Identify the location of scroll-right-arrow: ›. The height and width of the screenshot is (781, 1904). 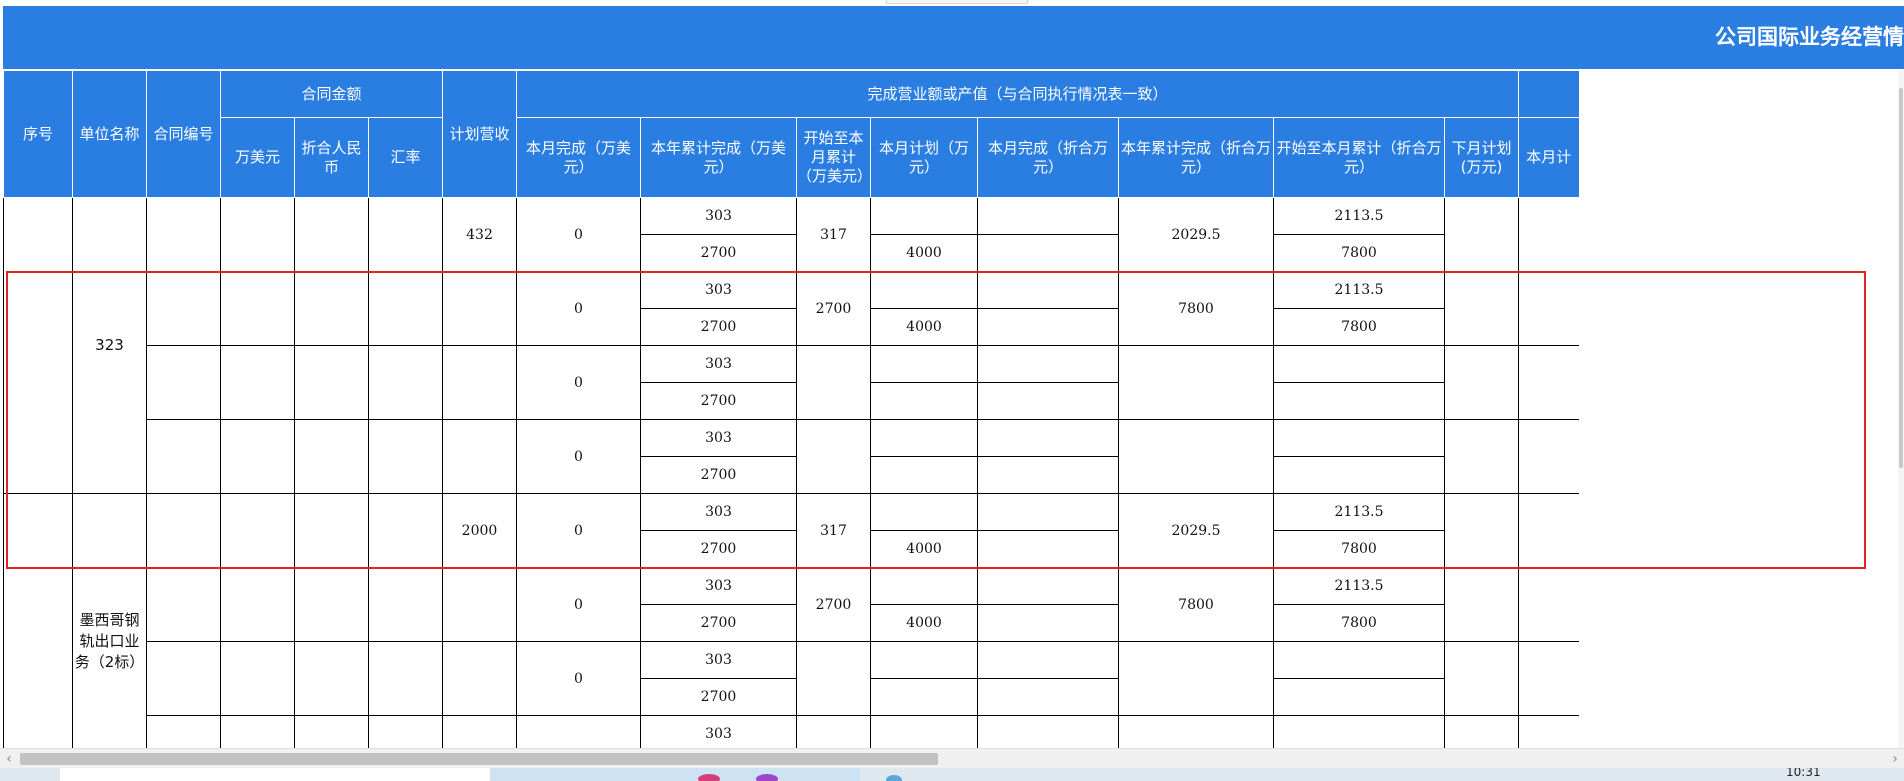
(1895, 759).